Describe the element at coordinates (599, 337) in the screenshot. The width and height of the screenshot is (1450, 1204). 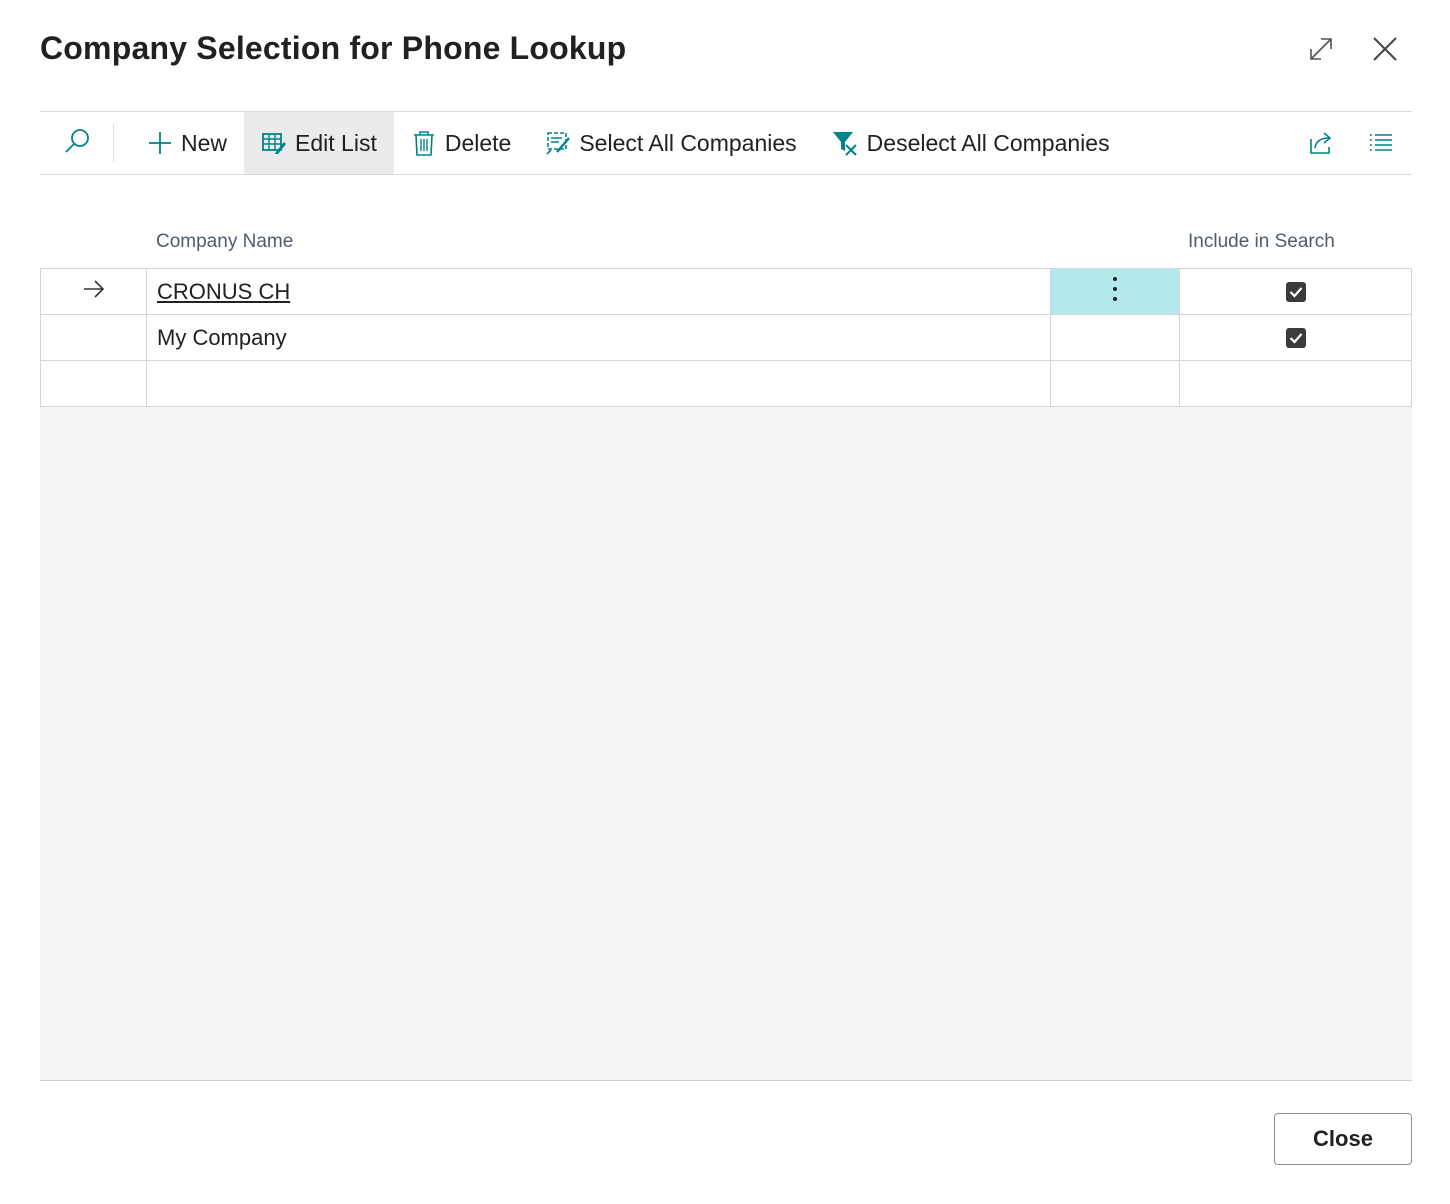
I see `company-name-cell: My Company` at that location.